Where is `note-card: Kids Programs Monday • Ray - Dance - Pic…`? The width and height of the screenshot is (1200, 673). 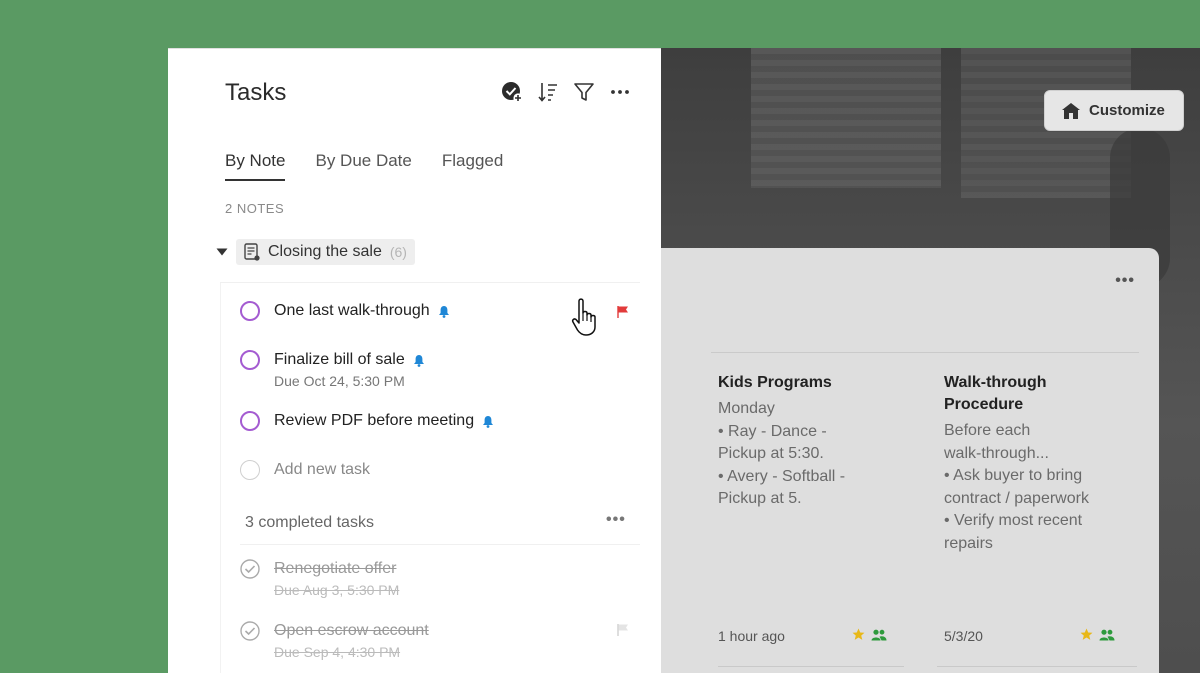
note-card: Kids Programs Monday • Ray - Dance - Pic… is located at coordinates (808, 508).